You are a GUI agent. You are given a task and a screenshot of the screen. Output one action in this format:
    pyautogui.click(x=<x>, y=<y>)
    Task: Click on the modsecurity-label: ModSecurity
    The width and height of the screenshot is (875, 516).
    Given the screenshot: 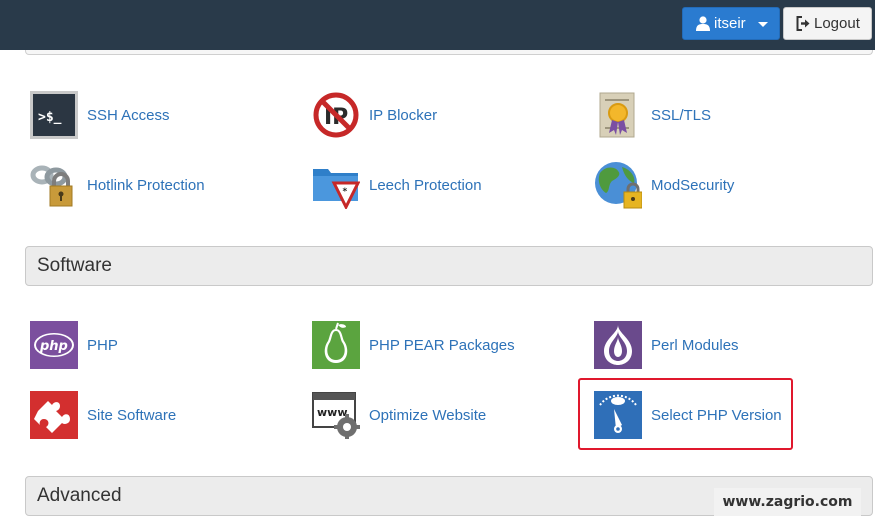 What is the action you would take?
    pyautogui.click(x=693, y=185)
    